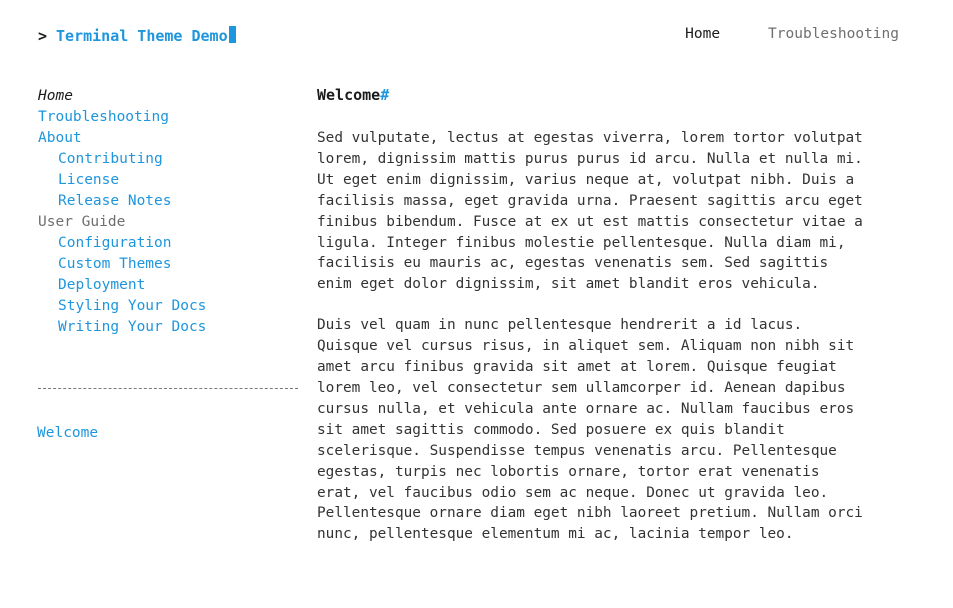  What do you see at coordinates (43, 35) in the screenshot?
I see `prompt-icon: >` at bounding box center [43, 35].